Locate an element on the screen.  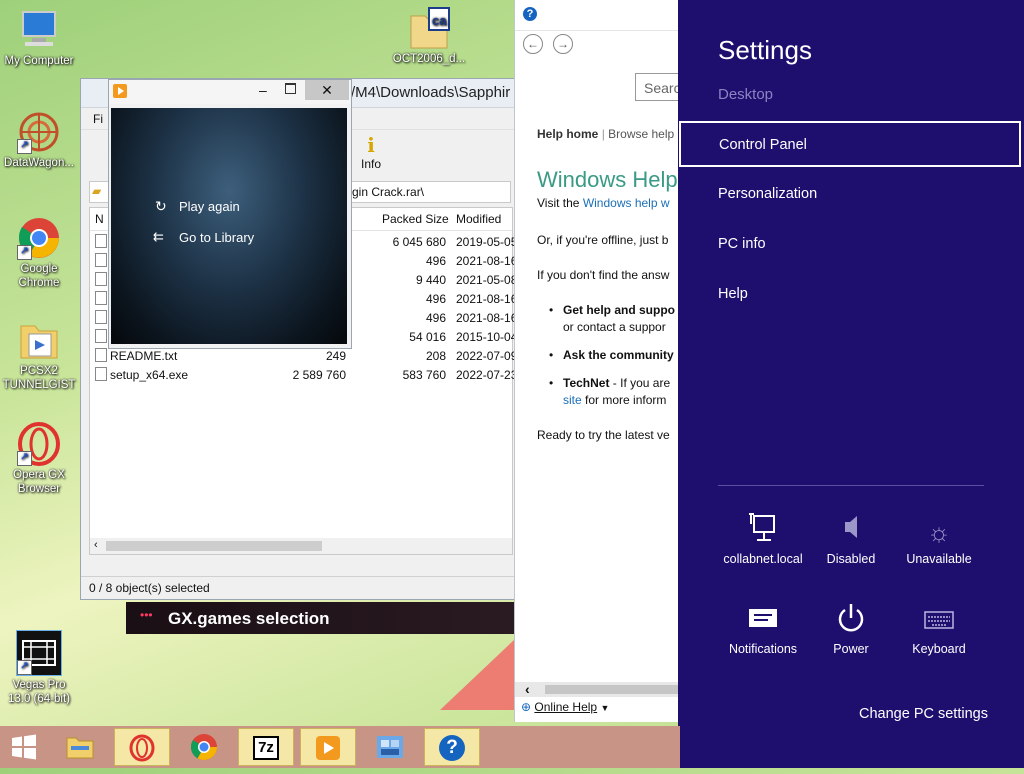
settings-item-control-panel: Control Panel is located at coordinates (850, 144).